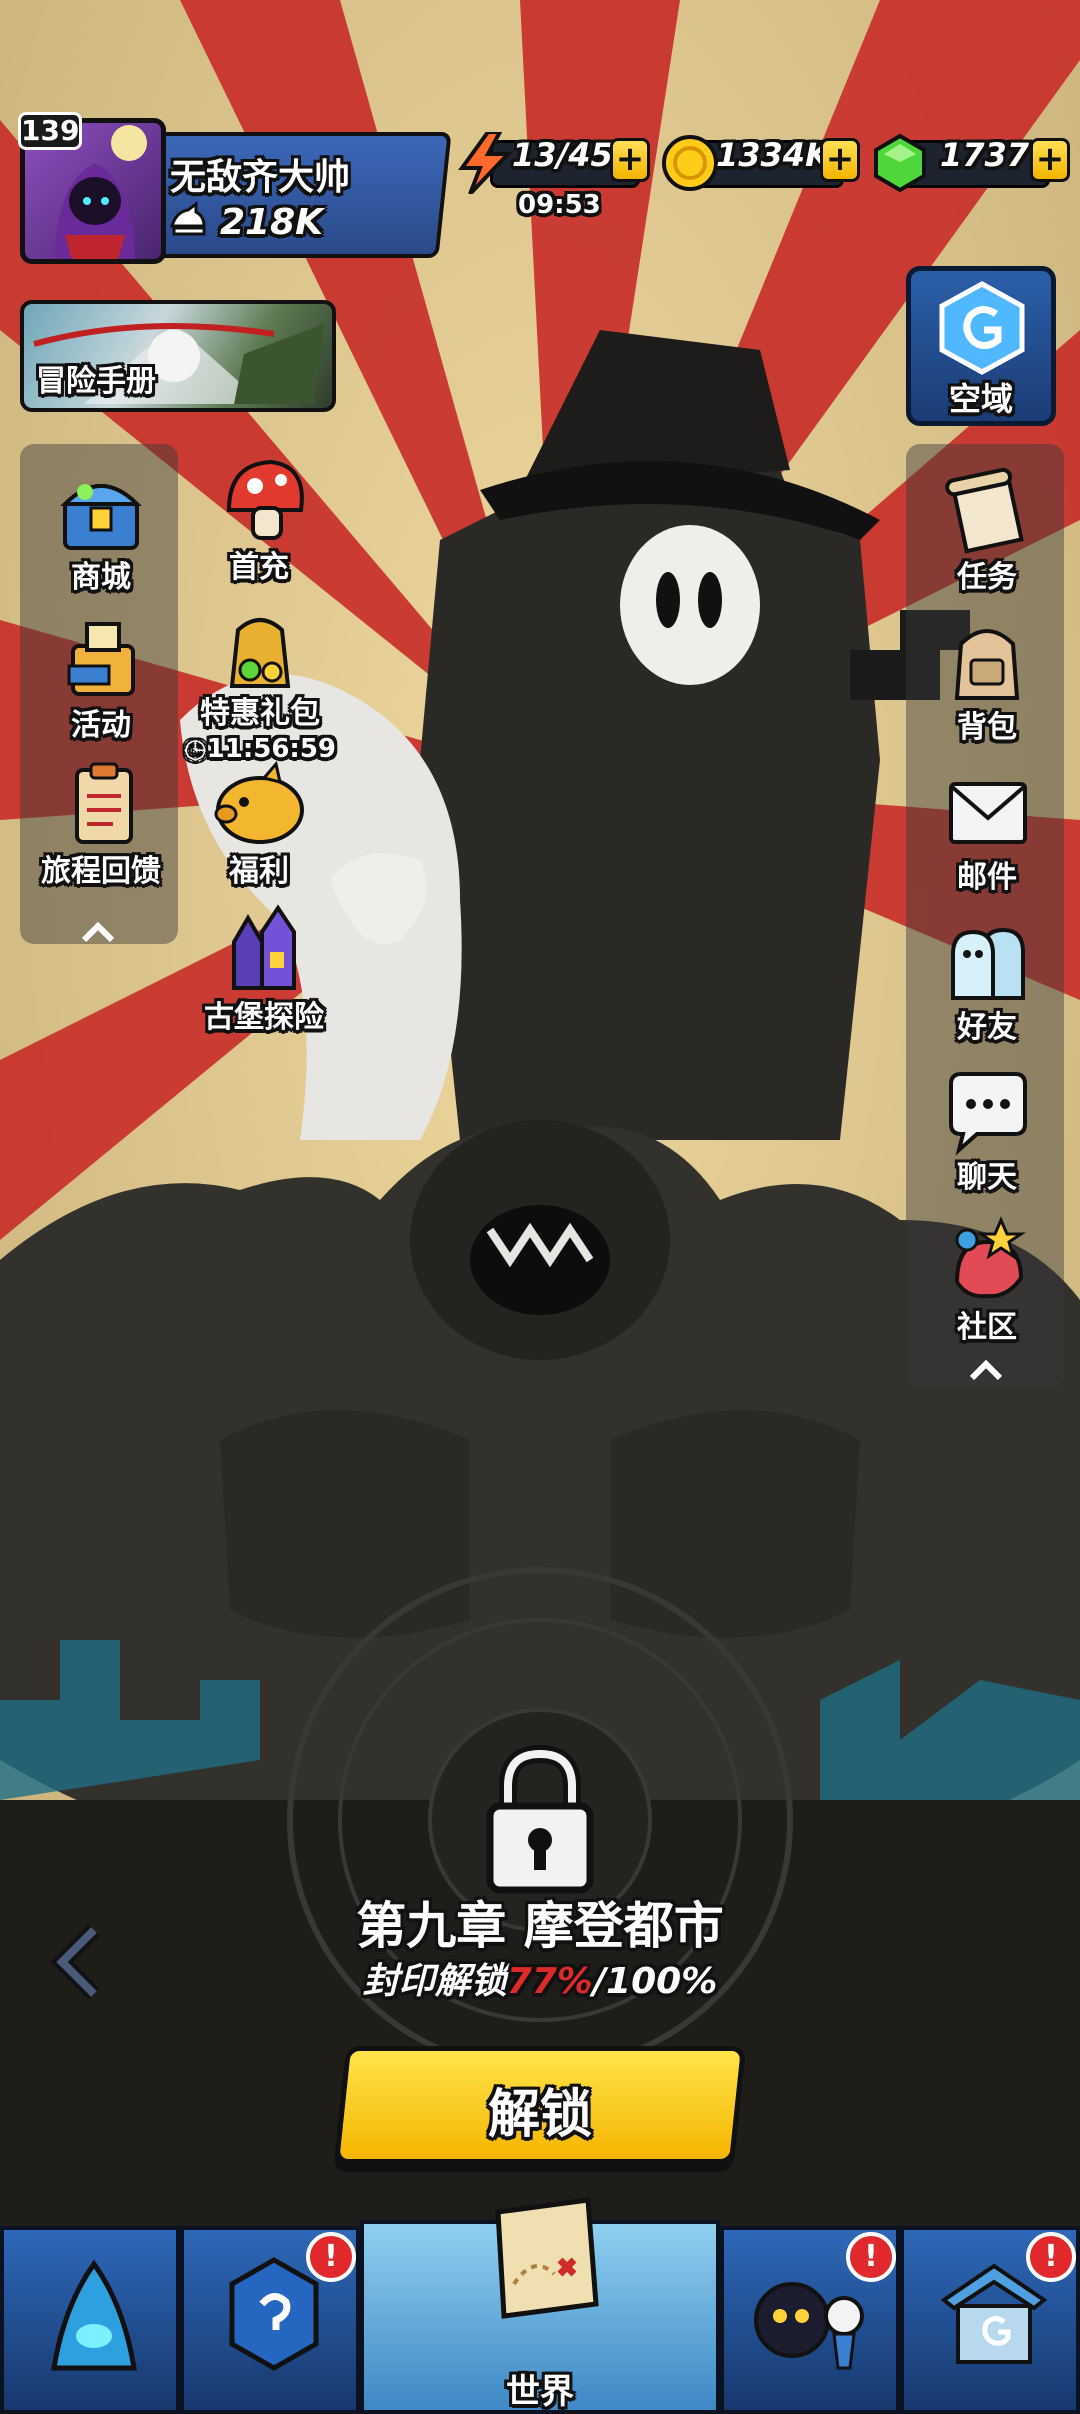 This screenshot has width=1080, height=2414. I want to click on haunted-castle-icon, so click(264, 947).